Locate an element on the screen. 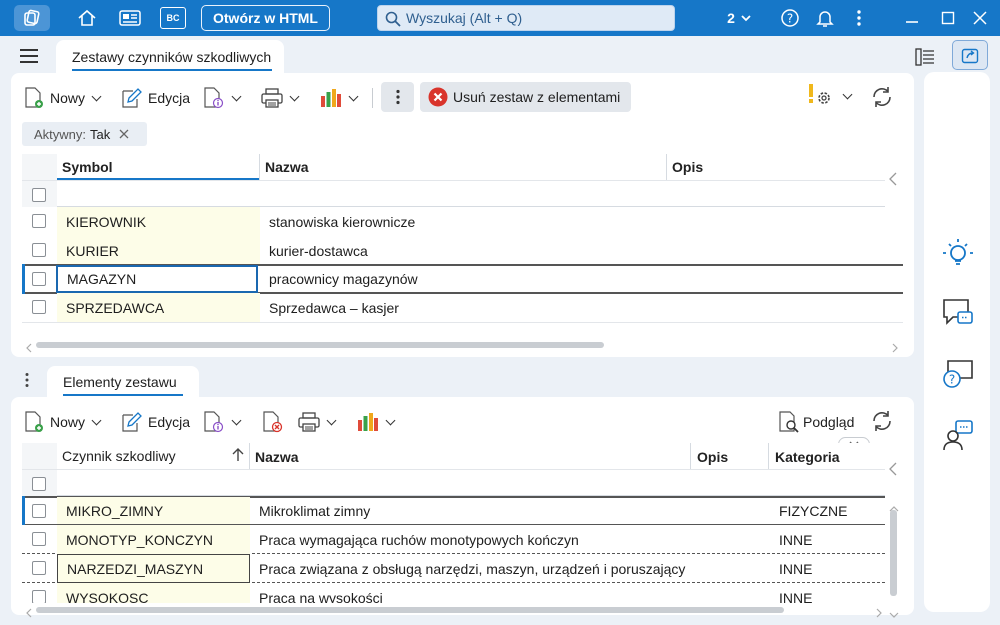 The width and height of the screenshot is (1000, 625). search-input: Wyszukaj (Alt + Q) is located at coordinates (526, 18).